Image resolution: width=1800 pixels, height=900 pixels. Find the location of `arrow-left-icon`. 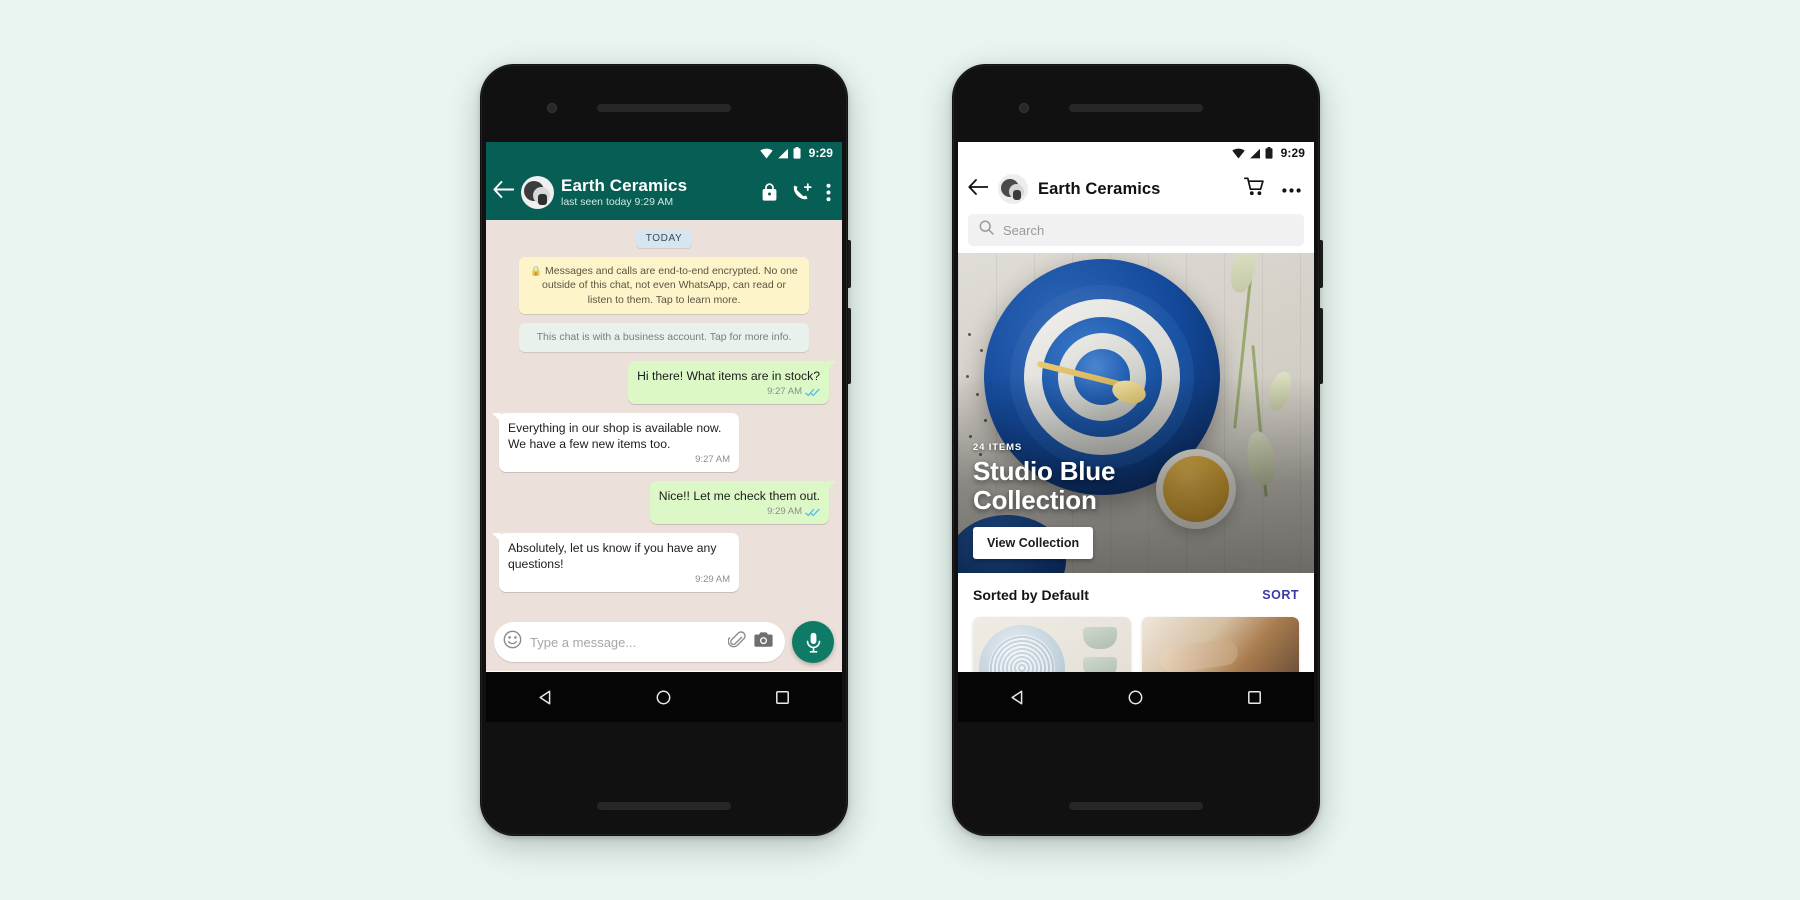

arrow-left-icon is located at coordinates (504, 189).